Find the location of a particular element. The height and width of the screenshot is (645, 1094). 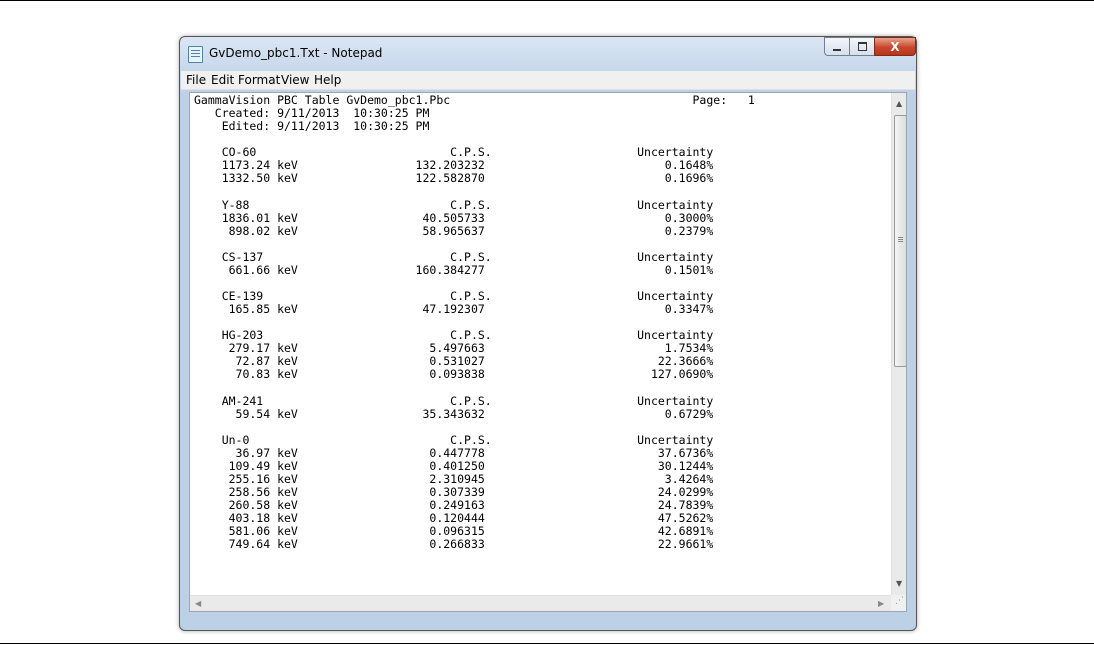

text-line: 258.56 keV 0.307339 24.0299% is located at coordinates (454, 492).